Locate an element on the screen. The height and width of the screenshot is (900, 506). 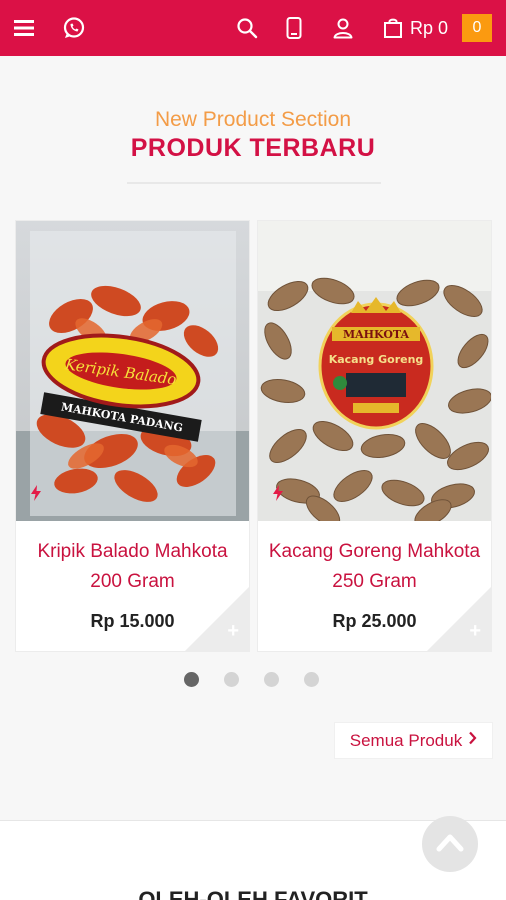
favorite-section-title: OLEH-OLEH FAVORIT is located at coordinates (253, 893).